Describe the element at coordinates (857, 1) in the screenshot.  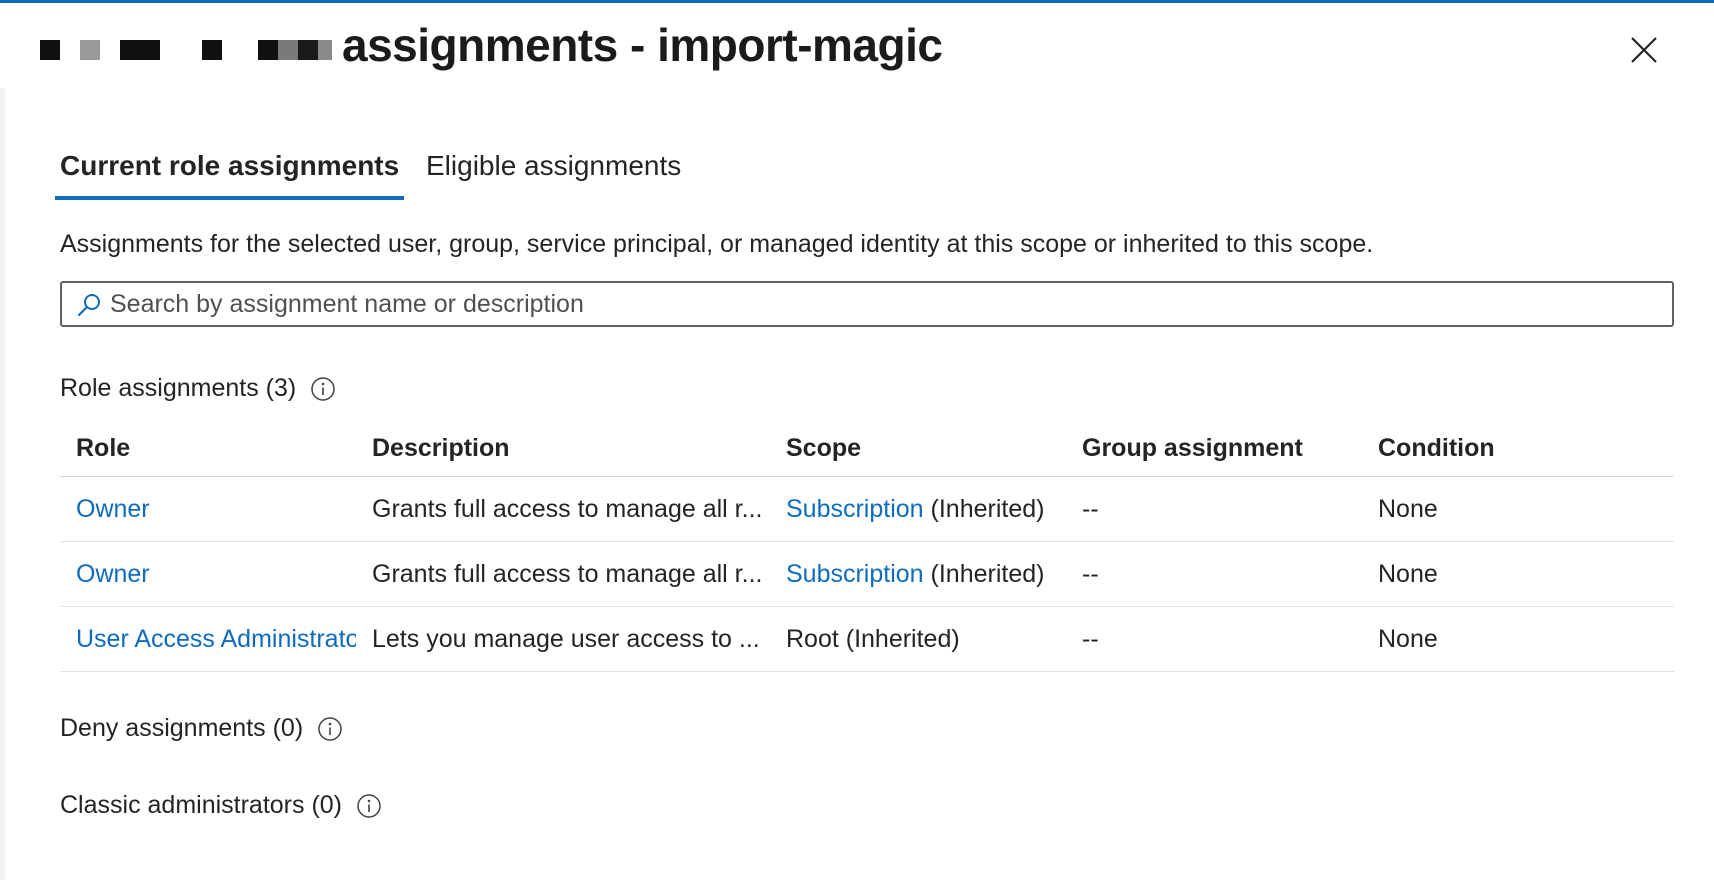
I see `top-accent-bar` at that location.